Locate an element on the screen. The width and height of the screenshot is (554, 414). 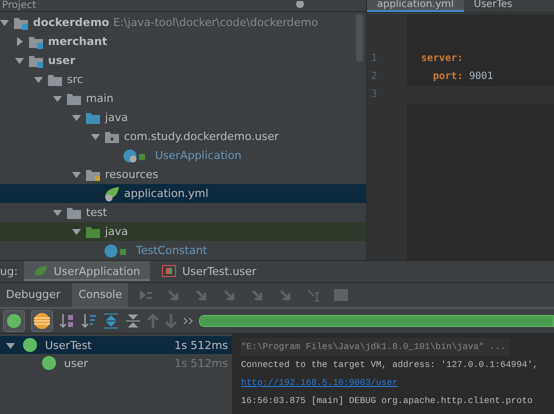
run-tab: UserApplication is located at coordinates (87, 271).